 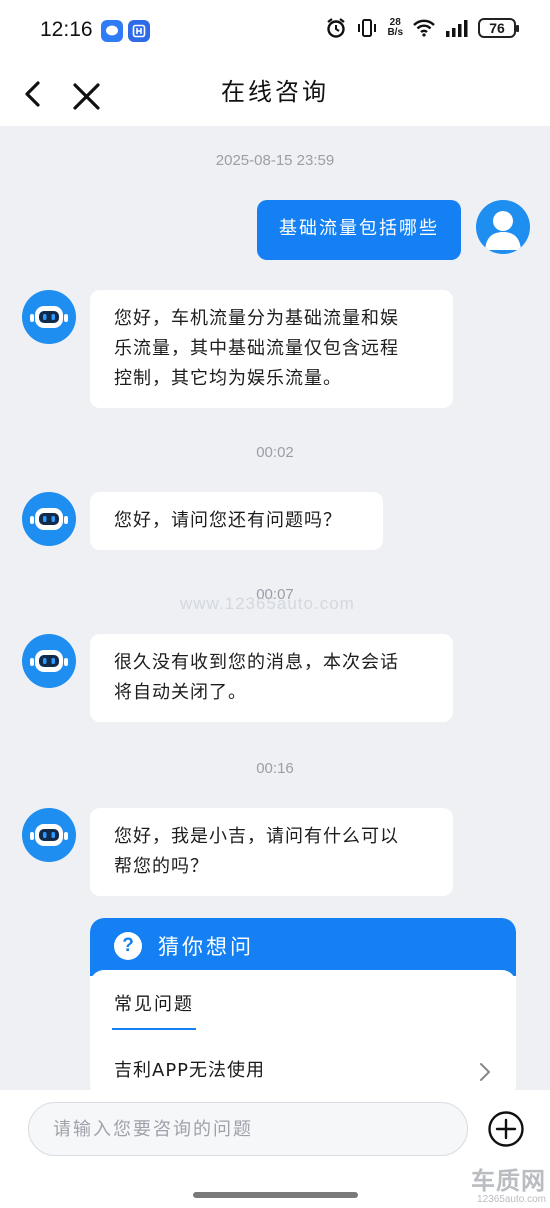 What do you see at coordinates (275, 768) in the screenshot?
I see `message-timestamp: 00:16` at bounding box center [275, 768].